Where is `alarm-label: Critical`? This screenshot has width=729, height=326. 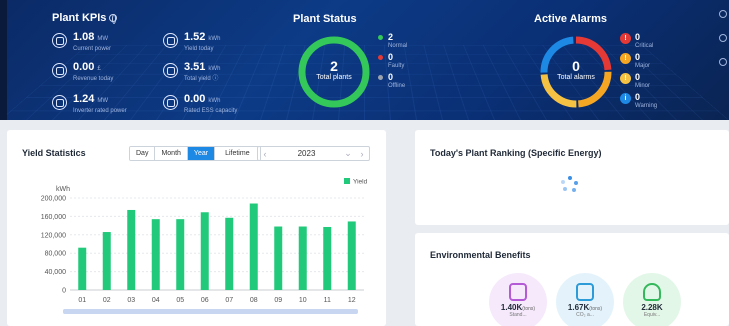 alarm-label: Critical is located at coordinates (644, 46).